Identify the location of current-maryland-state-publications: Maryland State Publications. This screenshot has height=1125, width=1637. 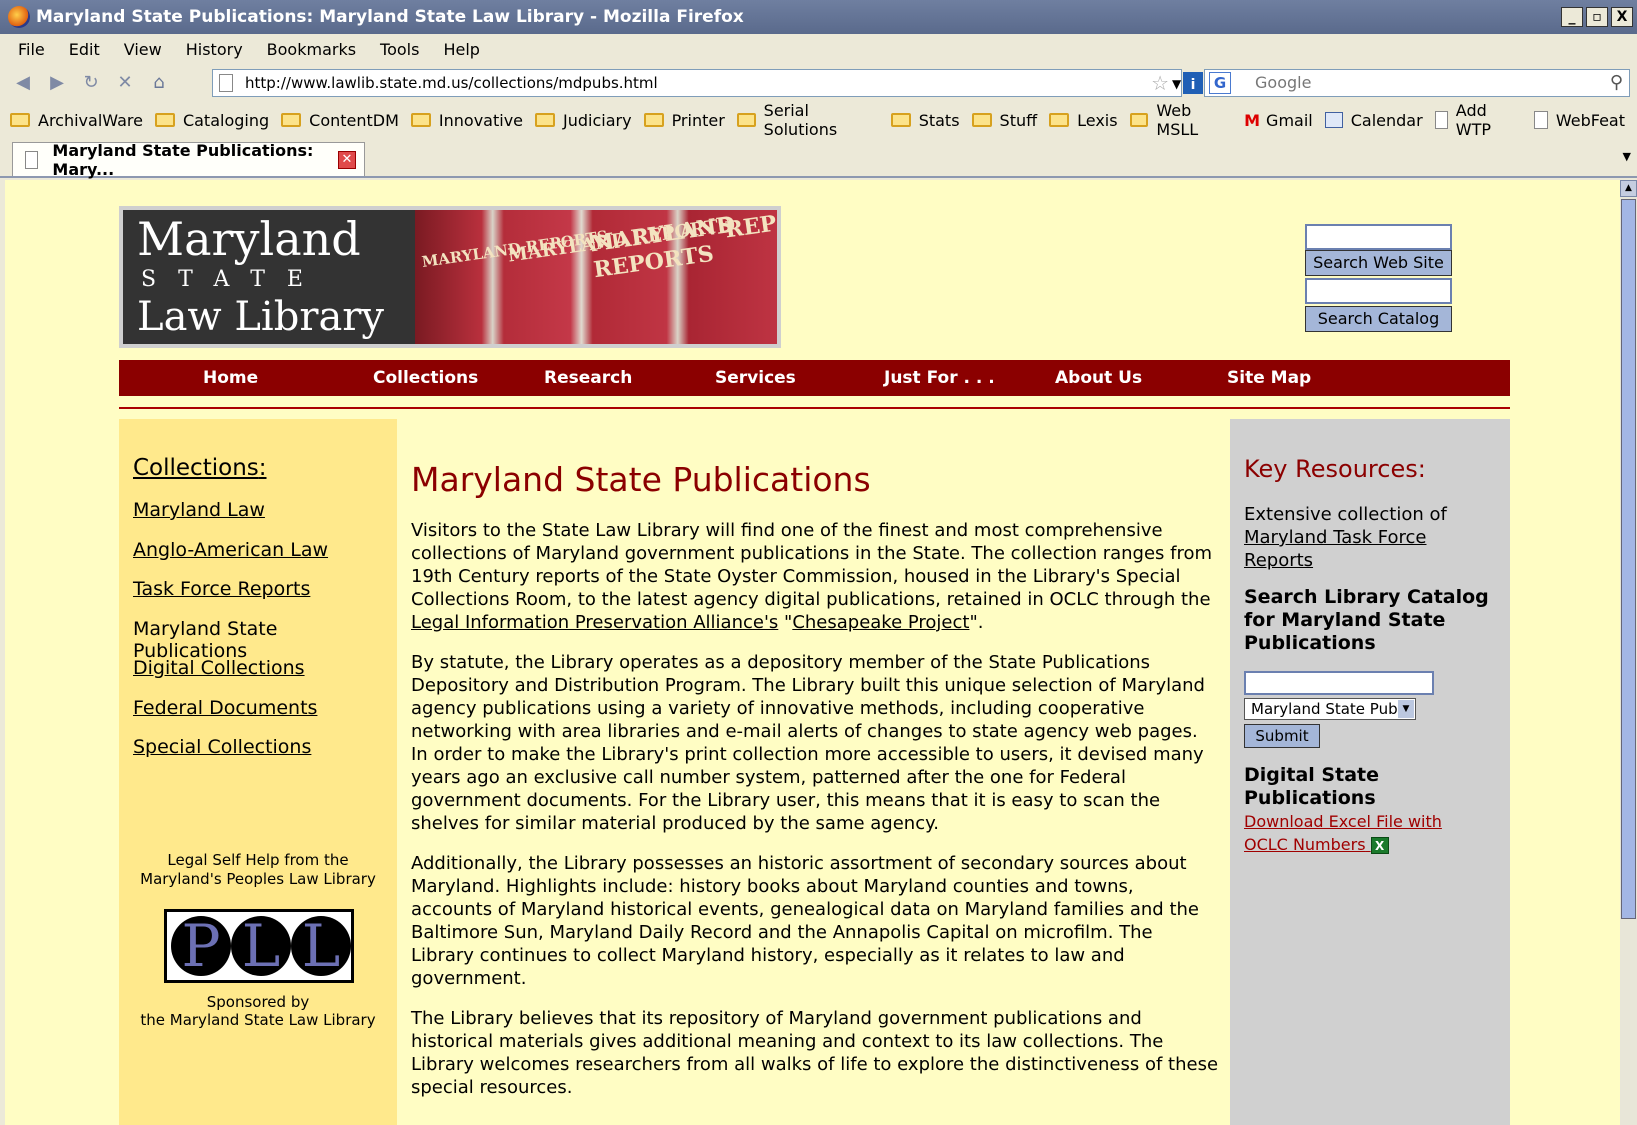
(205, 640).